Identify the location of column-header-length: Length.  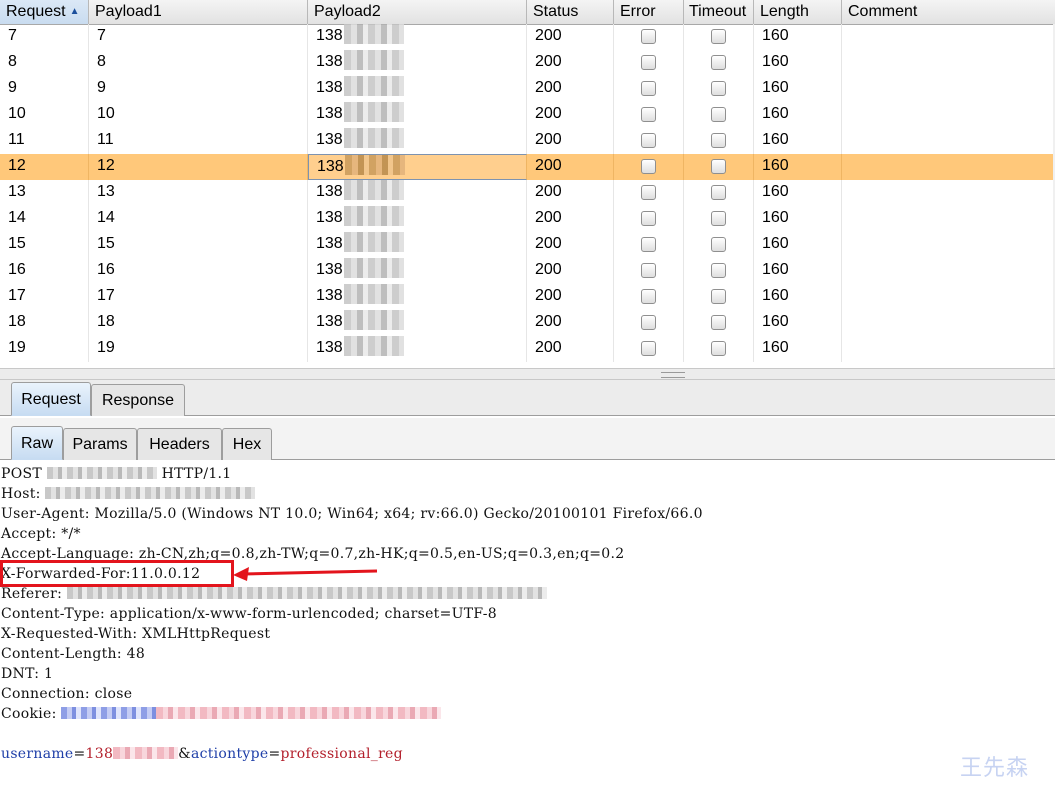
(798, 12).